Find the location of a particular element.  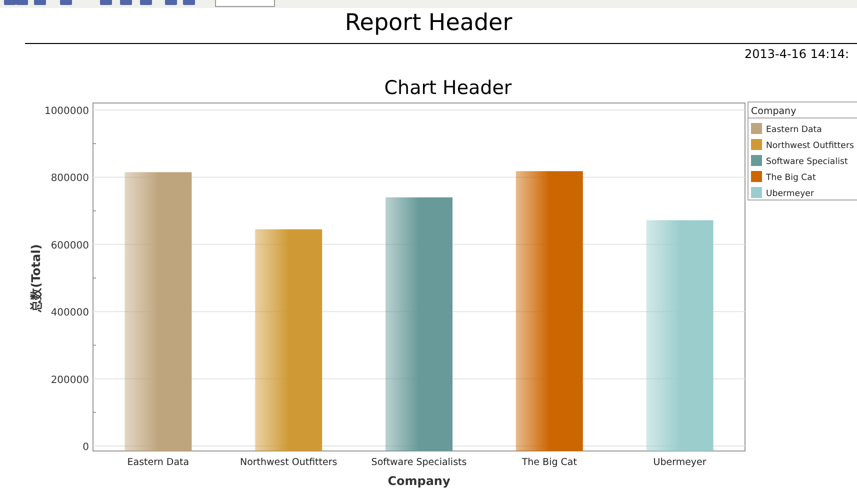

report-title: Report Header is located at coordinates (429, 23).